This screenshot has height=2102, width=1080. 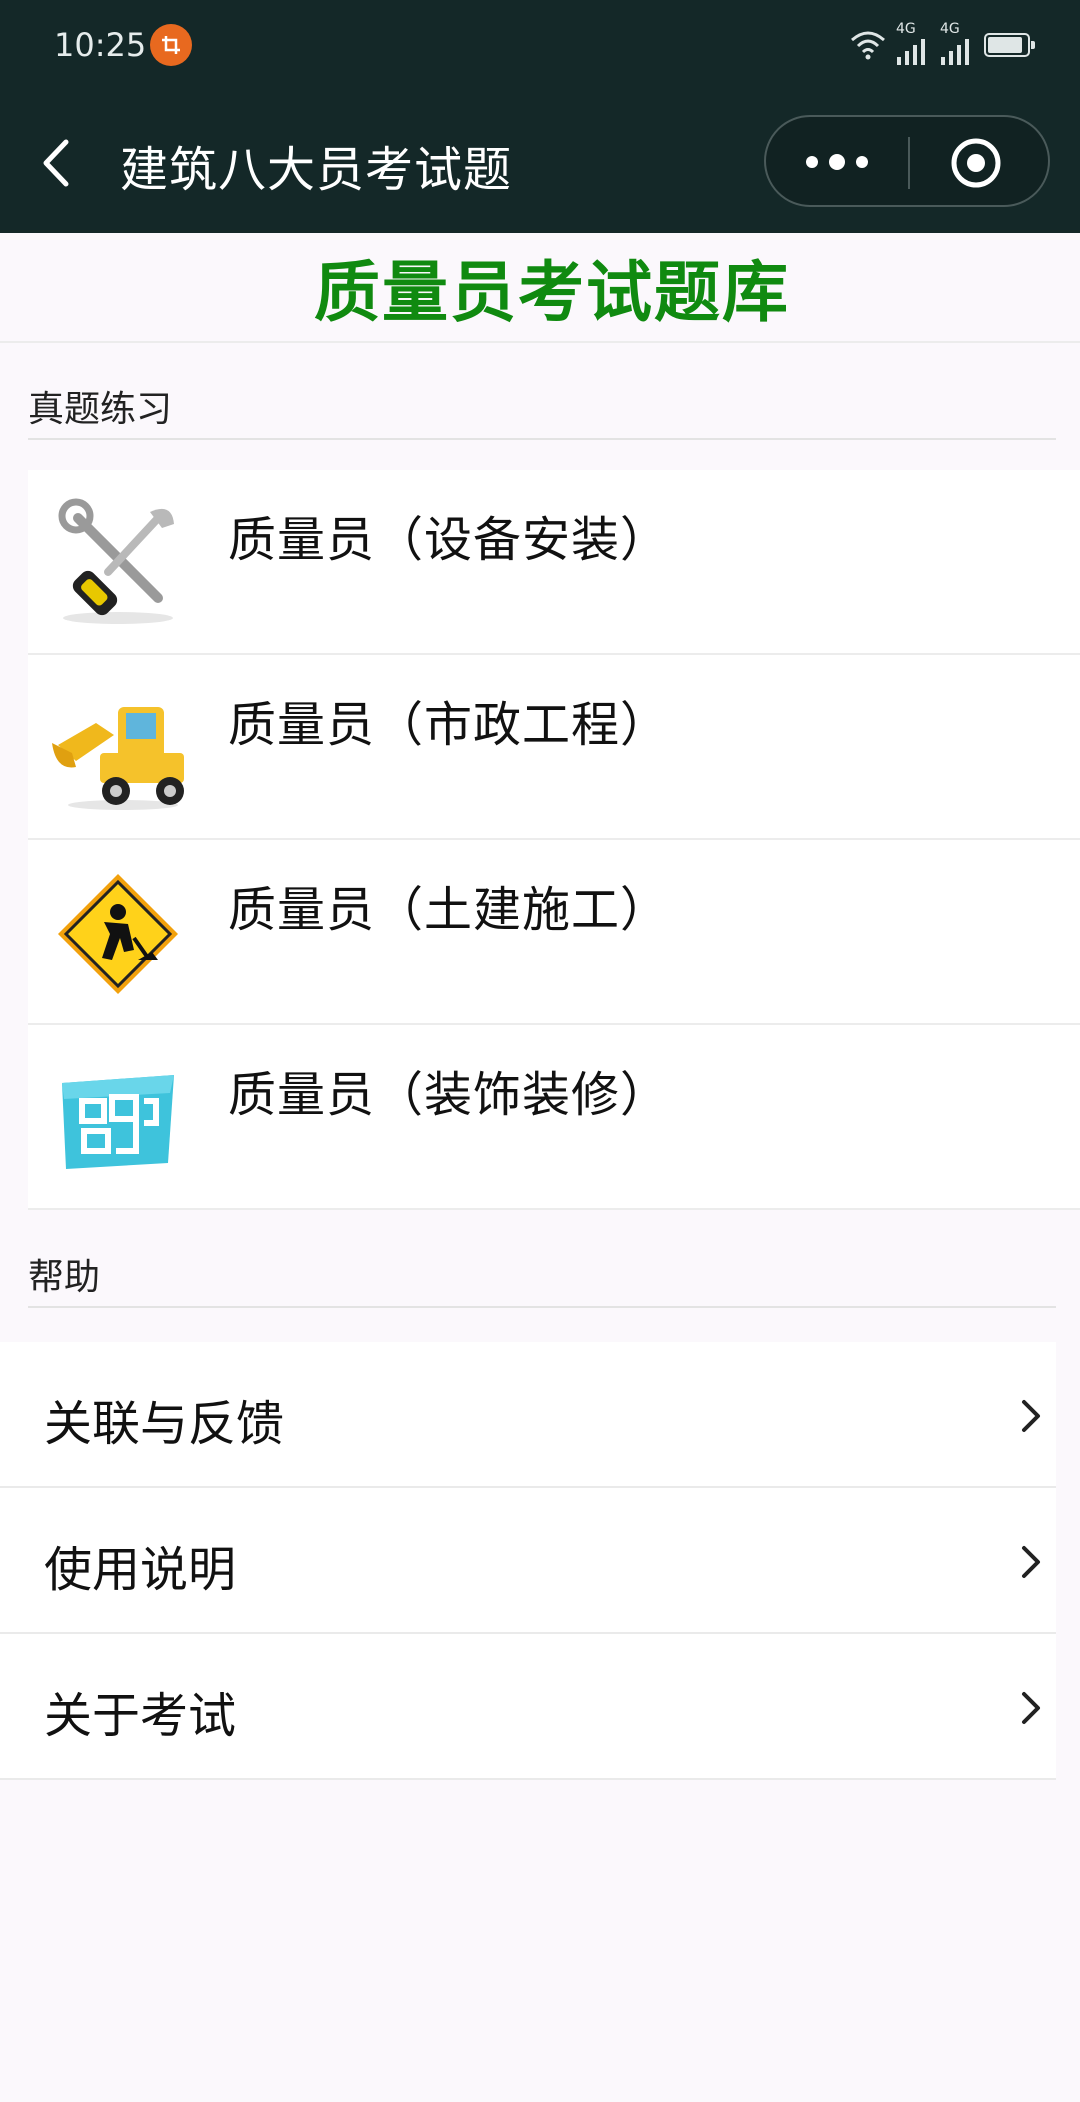 What do you see at coordinates (316, 170) in the screenshot?
I see `nav-title: 建筑八大员考试题` at bounding box center [316, 170].